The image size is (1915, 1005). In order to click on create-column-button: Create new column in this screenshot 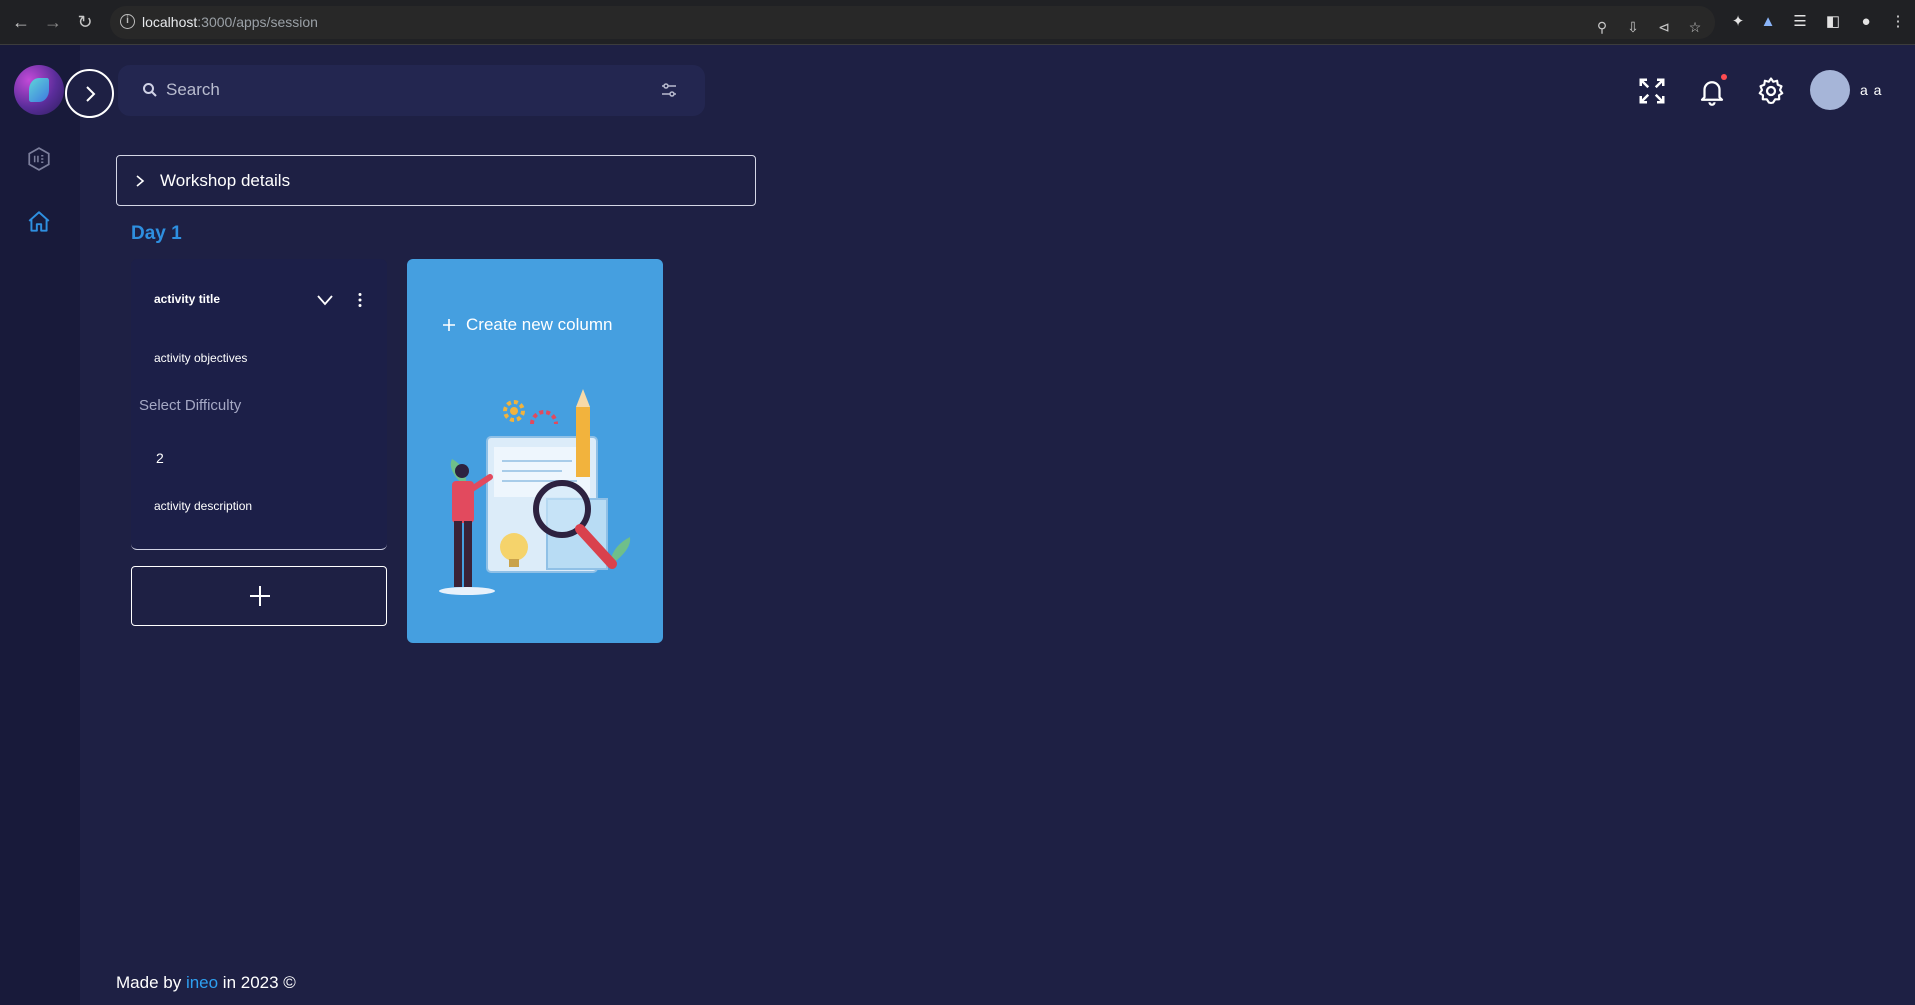, I will do `click(527, 325)`.